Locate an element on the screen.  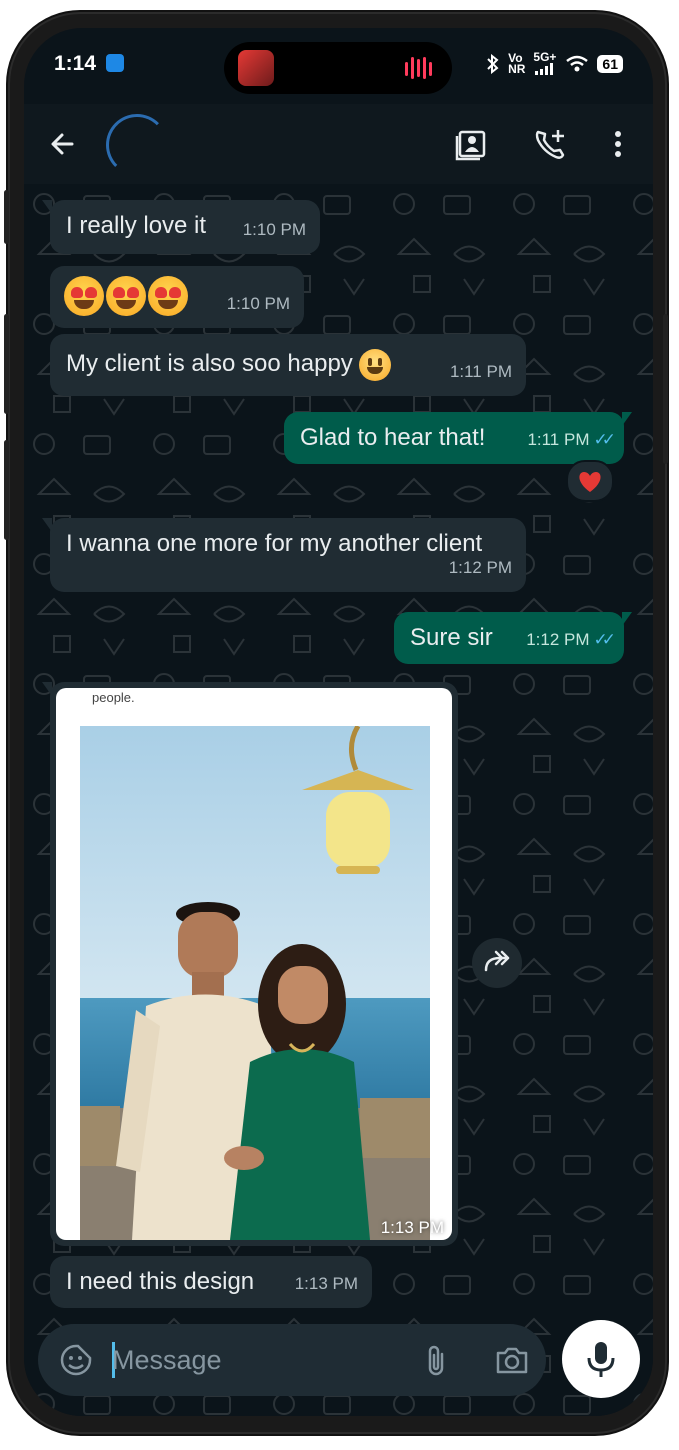
contact-card-icon is located at coordinates (472, 144).